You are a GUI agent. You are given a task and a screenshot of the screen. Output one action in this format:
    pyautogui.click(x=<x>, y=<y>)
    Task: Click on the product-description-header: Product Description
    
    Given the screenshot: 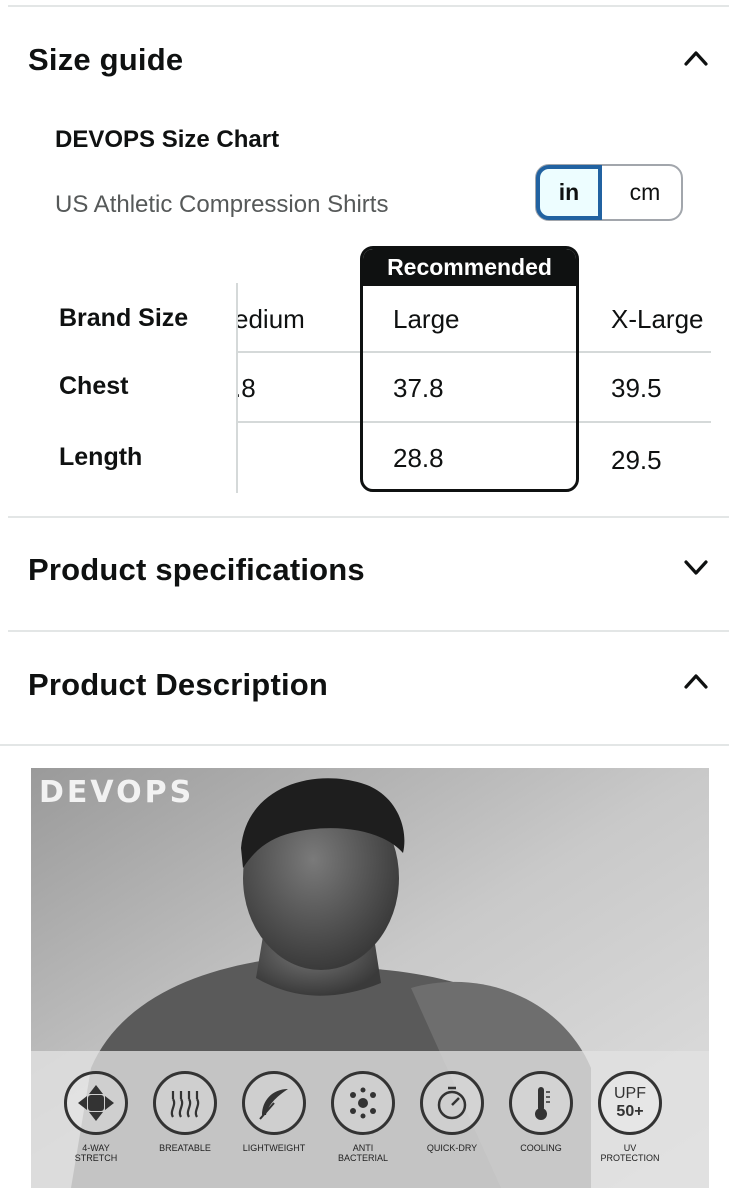 What is the action you would take?
    pyautogui.click(x=364, y=685)
    